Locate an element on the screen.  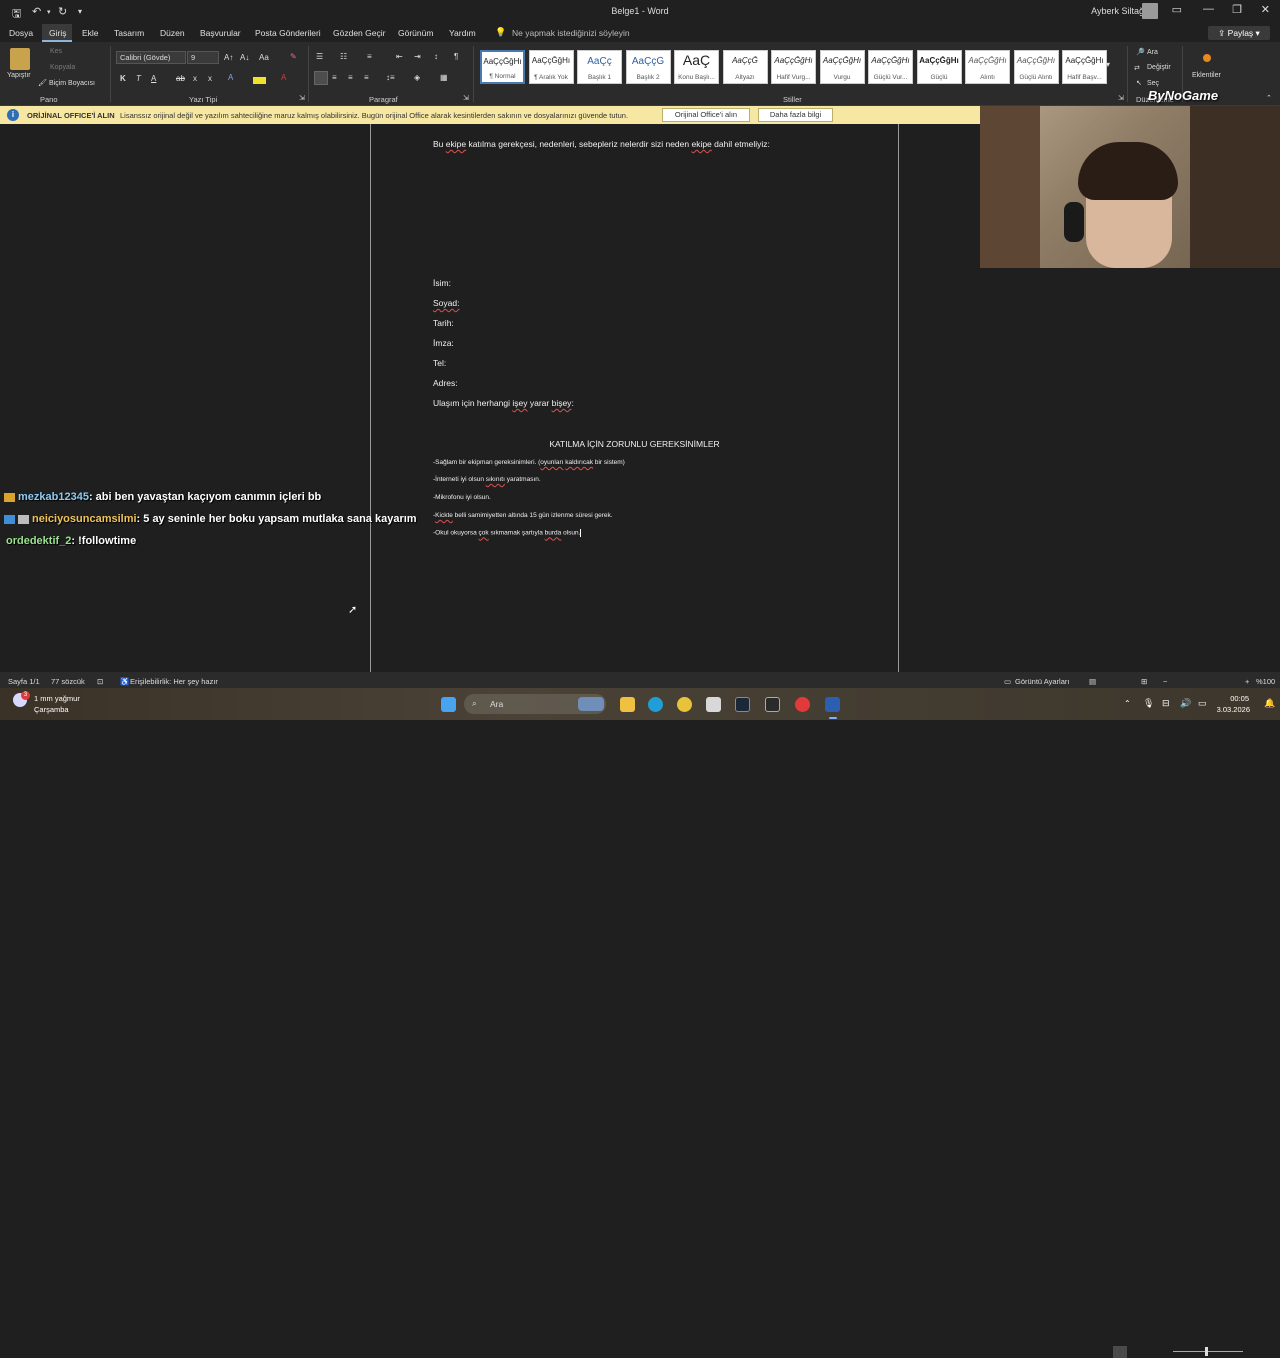
bold-button: K is located at coordinates (123, 78).